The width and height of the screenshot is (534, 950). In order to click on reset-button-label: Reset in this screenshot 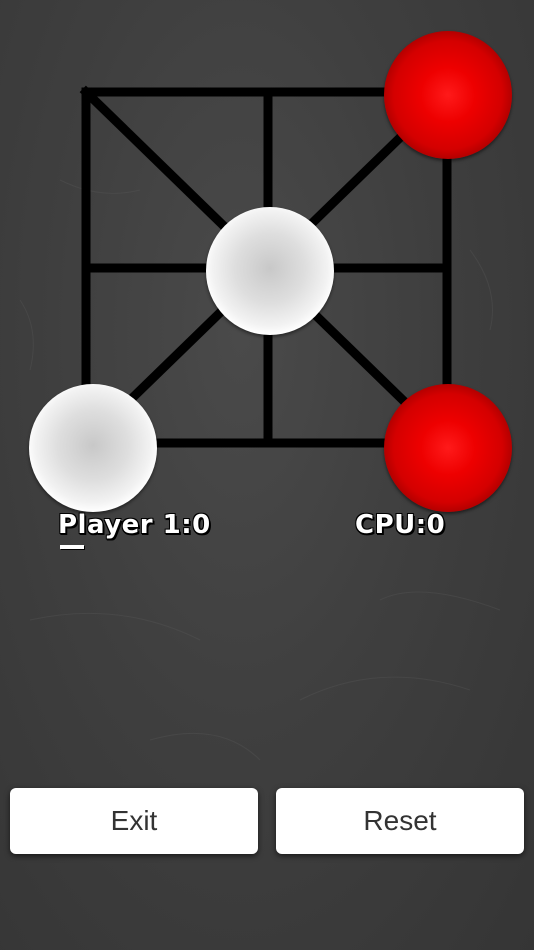, I will do `click(400, 820)`.